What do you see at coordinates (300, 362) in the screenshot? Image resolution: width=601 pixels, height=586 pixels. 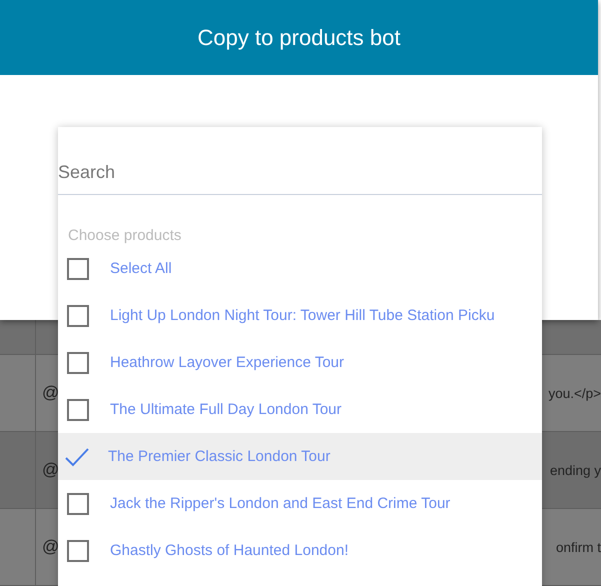 I see `product-option: Heathrow Layover Experience Tour` at bounding box center [300, 362].